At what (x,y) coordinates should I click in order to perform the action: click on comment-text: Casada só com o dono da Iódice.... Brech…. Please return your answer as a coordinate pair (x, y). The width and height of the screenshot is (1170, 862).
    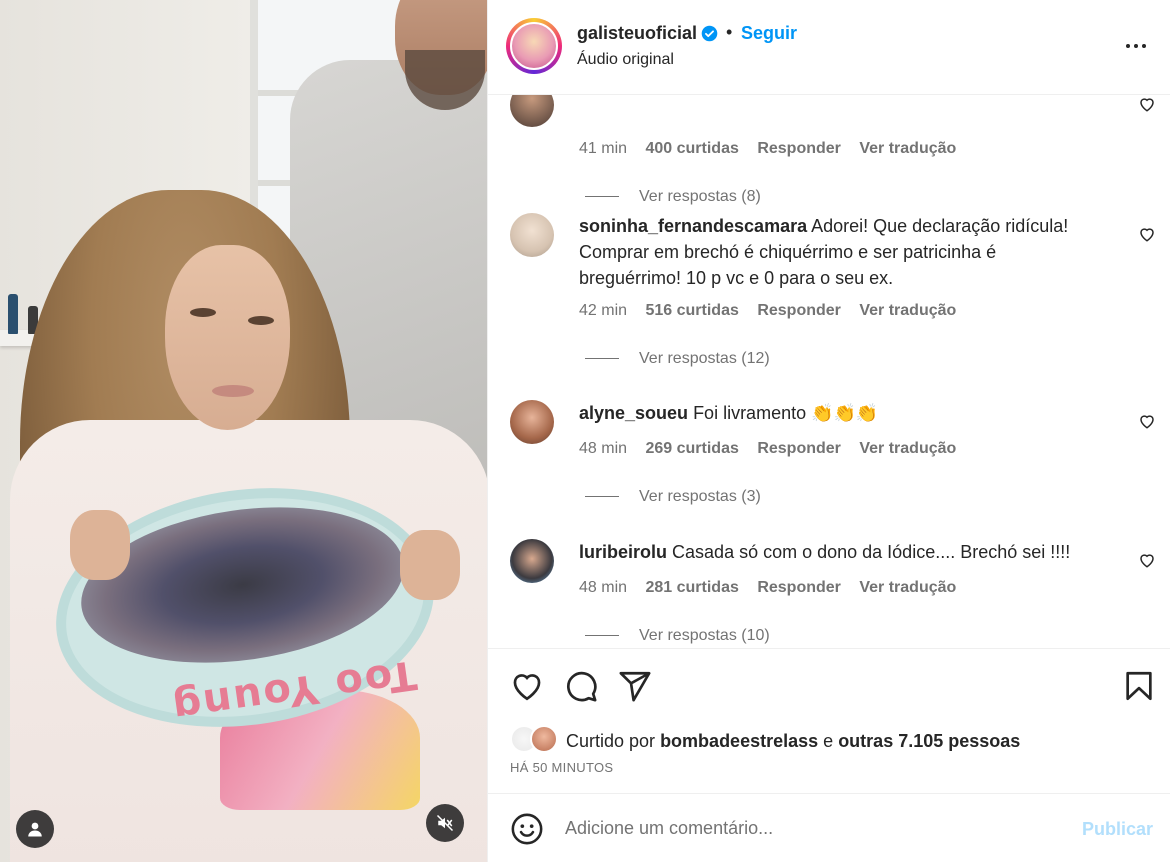
    Looking at the image, I should click on (871, 552).